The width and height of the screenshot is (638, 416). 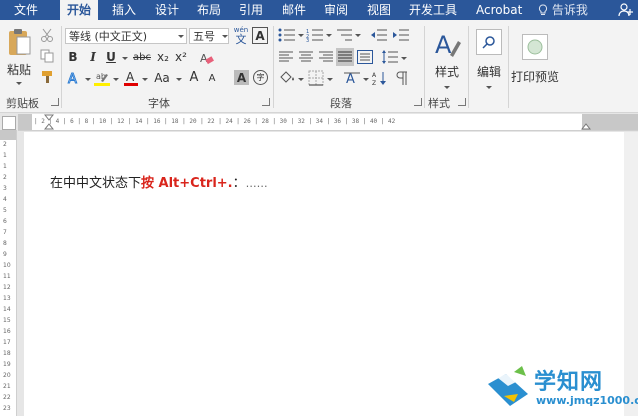 I want to click on align-center-icon, so click(x=306, y=57).